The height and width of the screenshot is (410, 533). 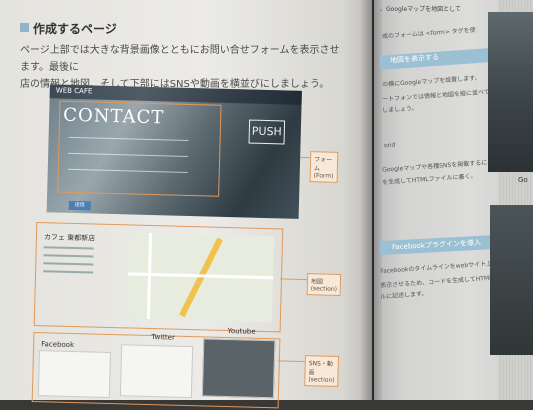 What do you see at coordinates (322, 371) in the screenshot?
I see `callout-sns: SNS・動画(section)` at bounding box center [322, 371].